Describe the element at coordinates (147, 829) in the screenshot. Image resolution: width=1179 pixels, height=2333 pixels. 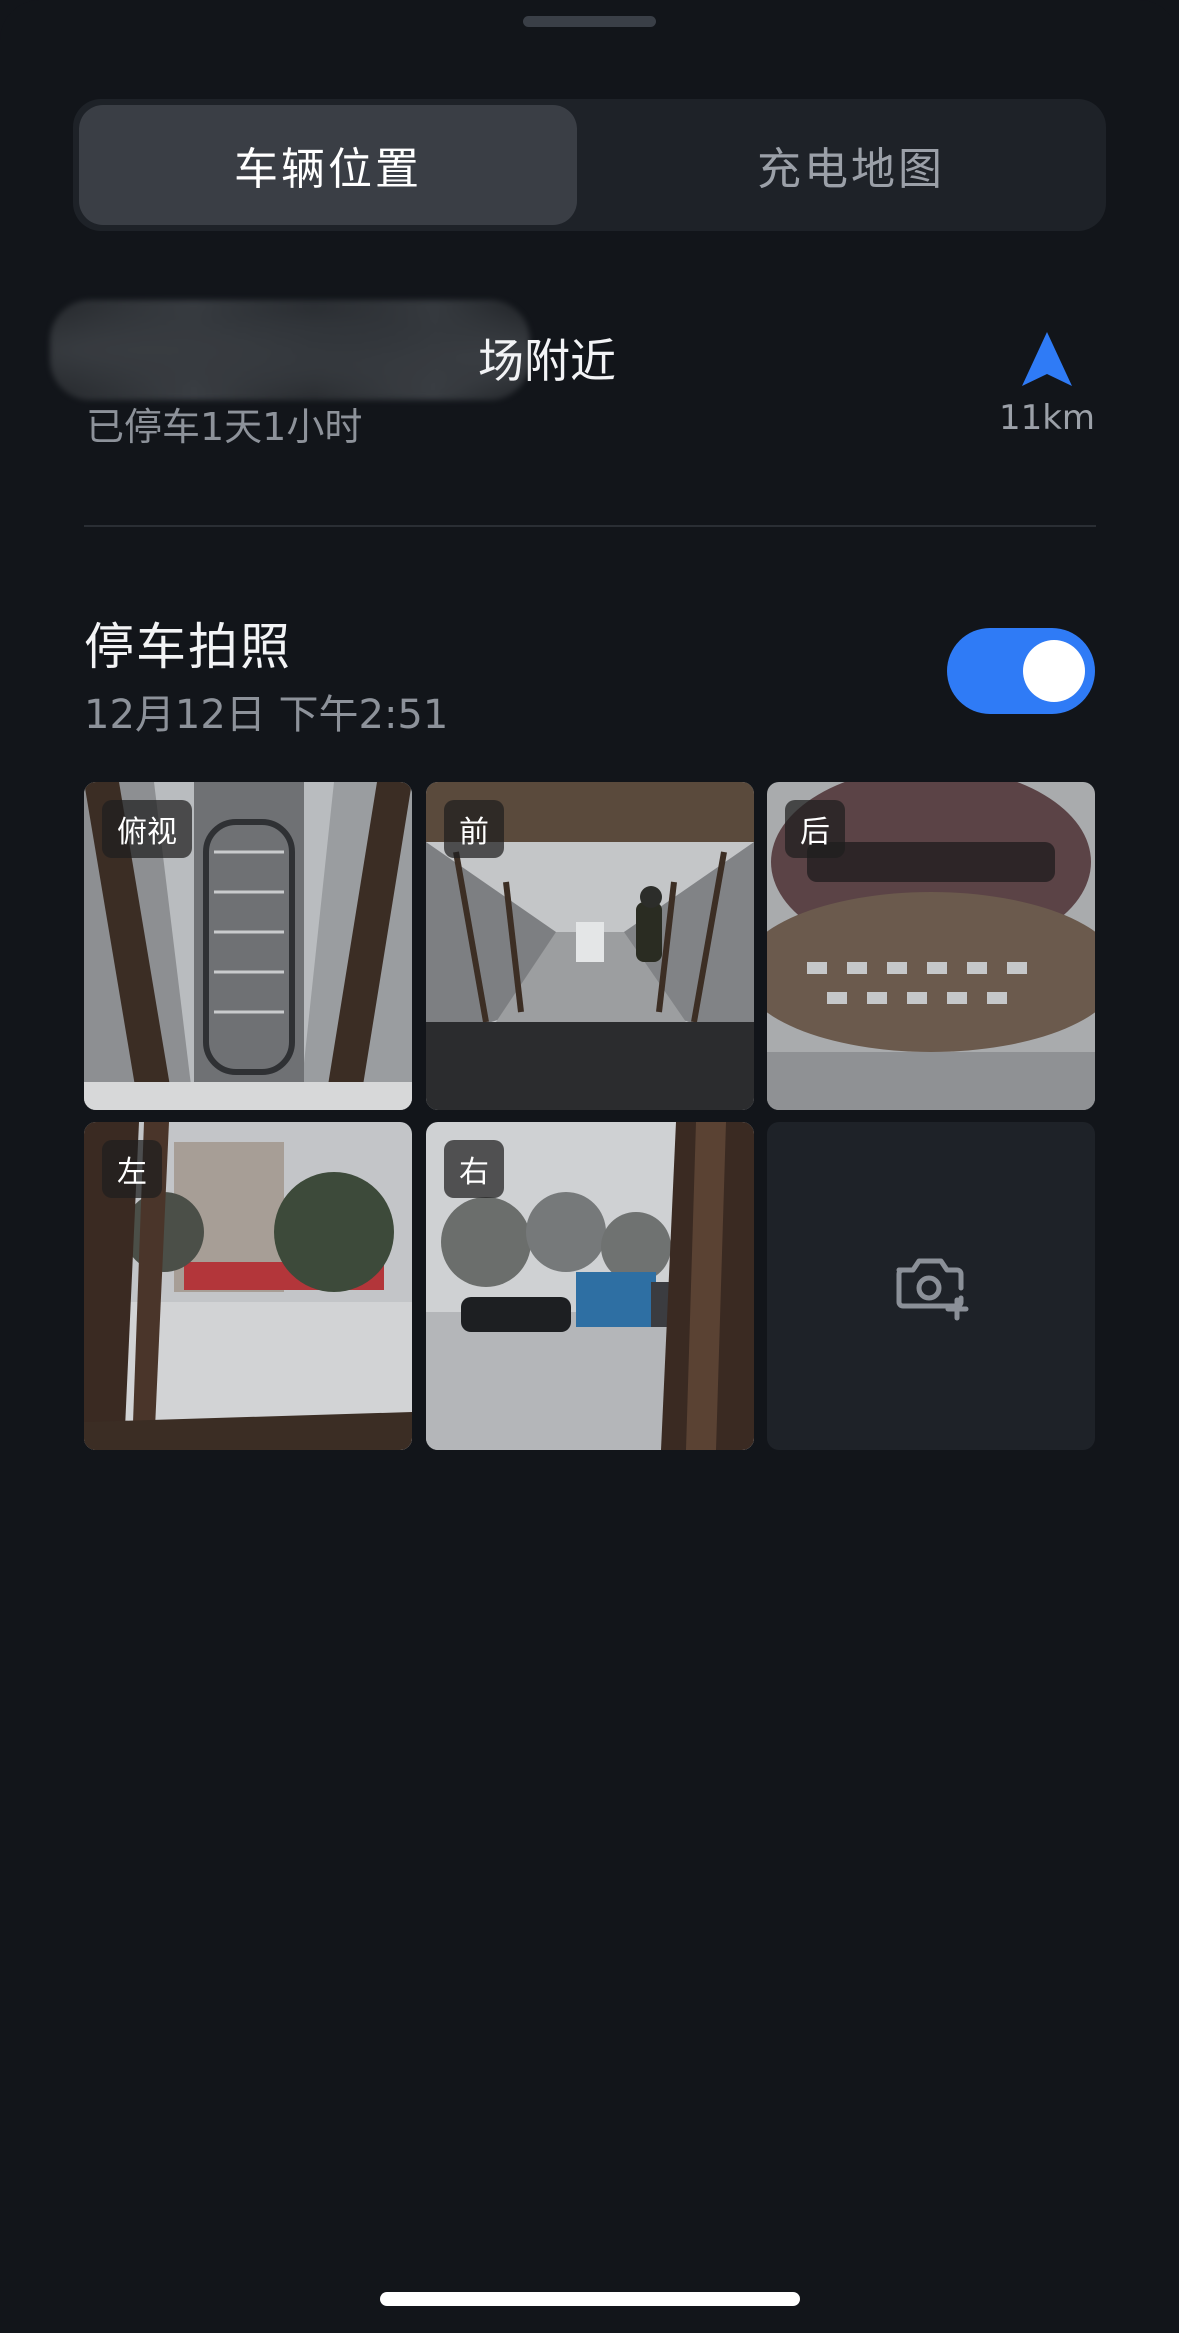
I see `tile-label: 俯视` at that location.